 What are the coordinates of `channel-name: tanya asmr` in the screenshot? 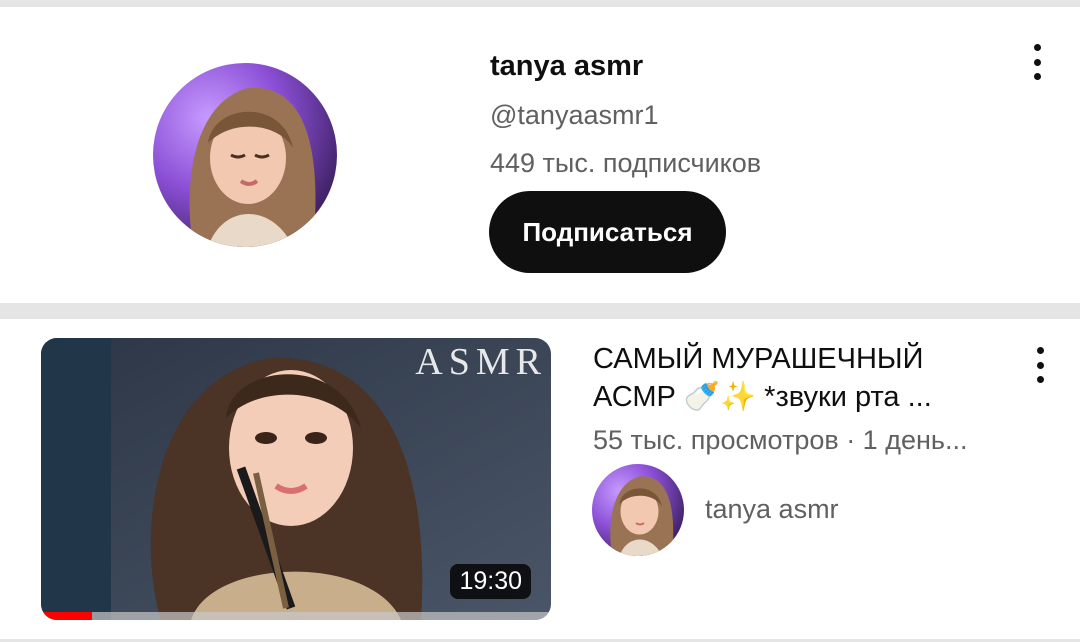 It's located at (566, 66).